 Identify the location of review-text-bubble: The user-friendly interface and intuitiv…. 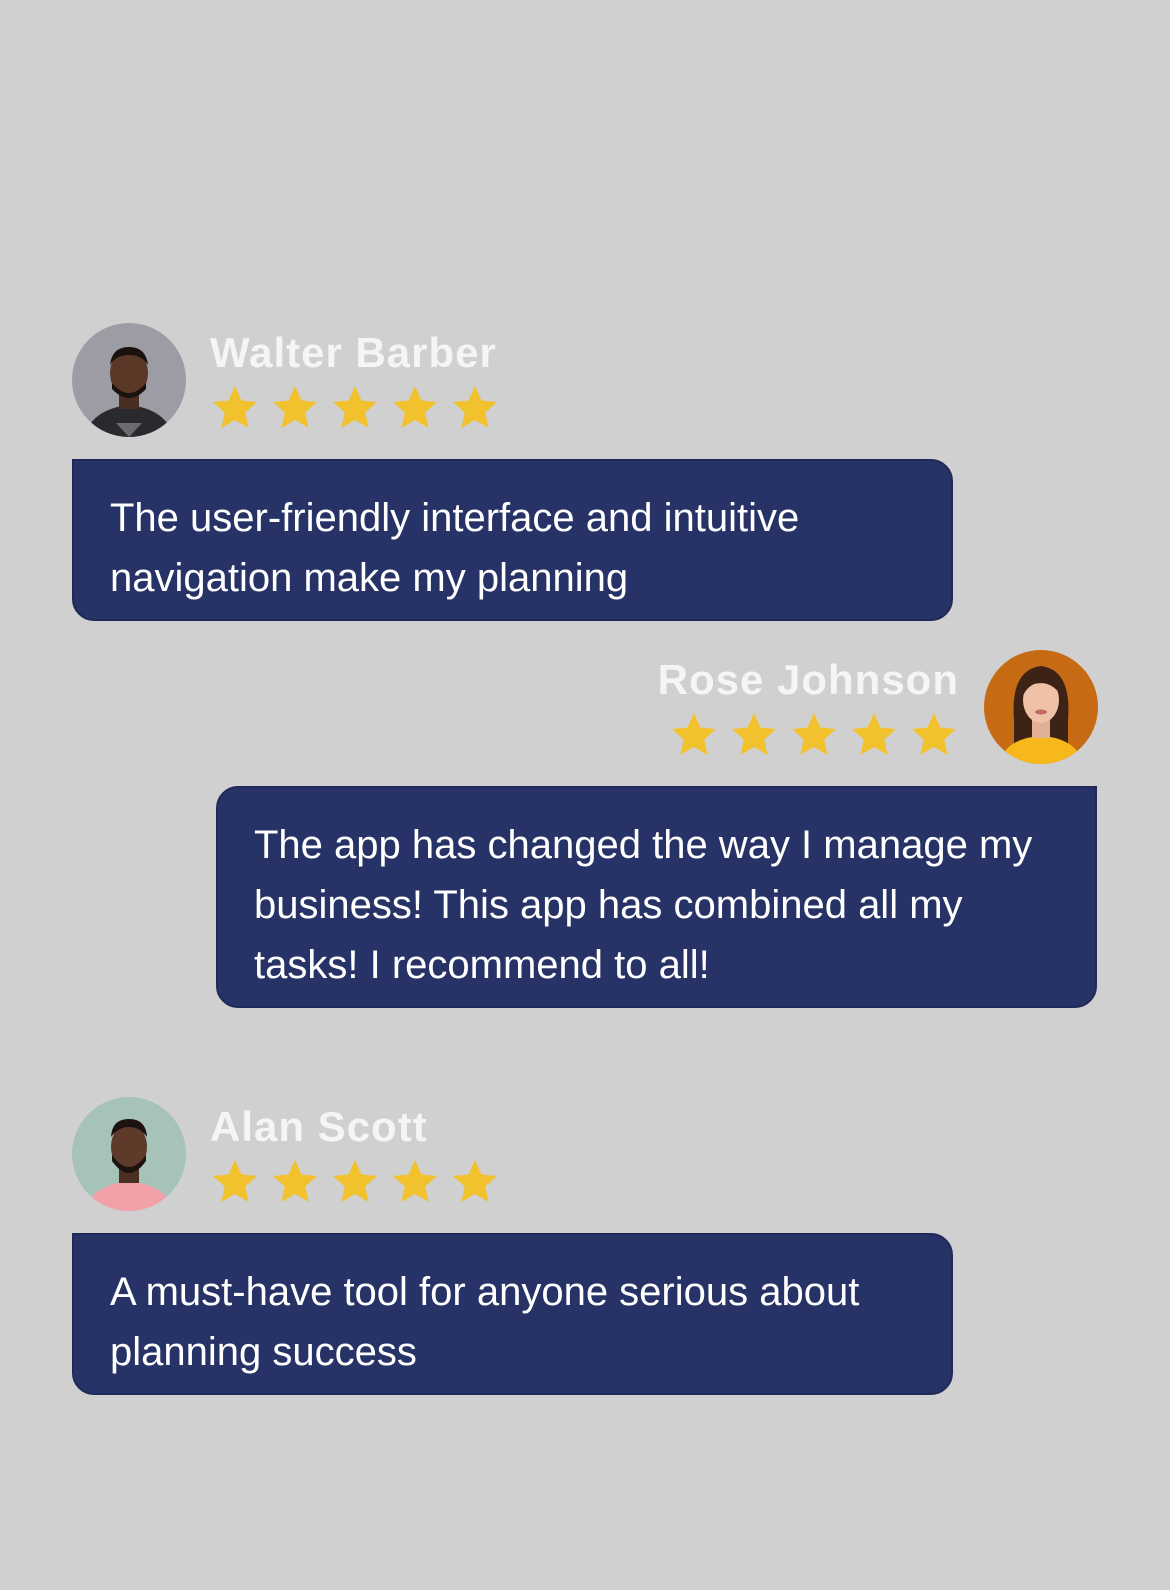
(512, 540).